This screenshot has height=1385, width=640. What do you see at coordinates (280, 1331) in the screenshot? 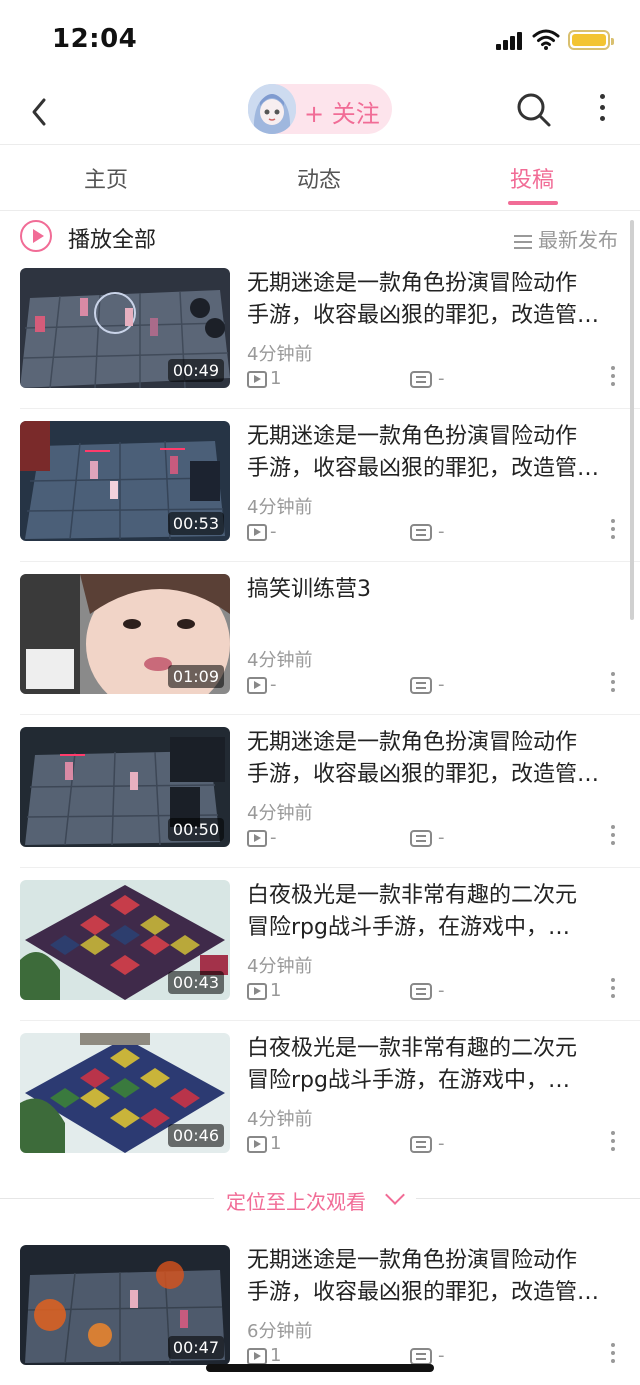
I see `video-upload-time: 6分钟前` at bounding box center [280, 1331].